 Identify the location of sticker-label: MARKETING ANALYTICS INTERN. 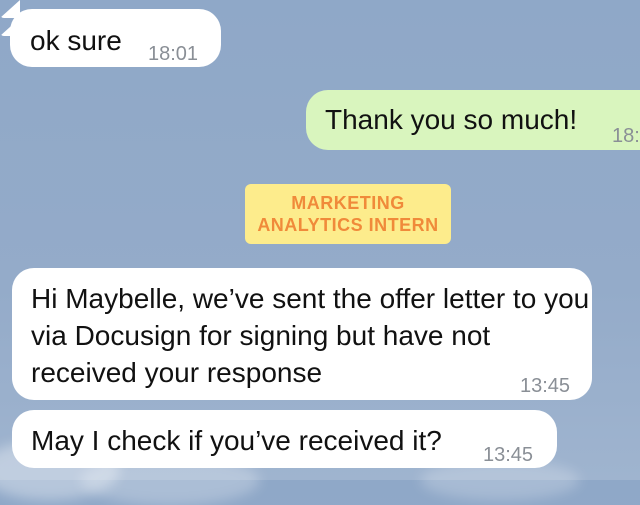
(348, 214).